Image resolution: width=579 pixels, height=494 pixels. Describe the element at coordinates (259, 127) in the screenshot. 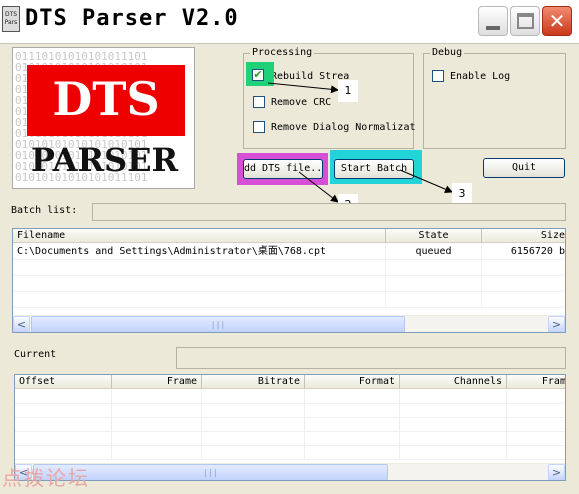

I see `remove-dialog-normalization-checkbox` at that location.